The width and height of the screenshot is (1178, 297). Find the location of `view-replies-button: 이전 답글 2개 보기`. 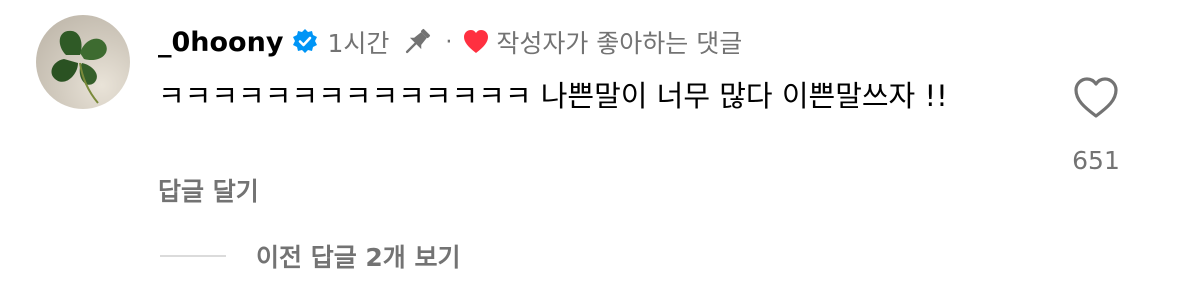

view-replies-button: 이전 답글 2개 보기 is located at coordinates (310, 256).